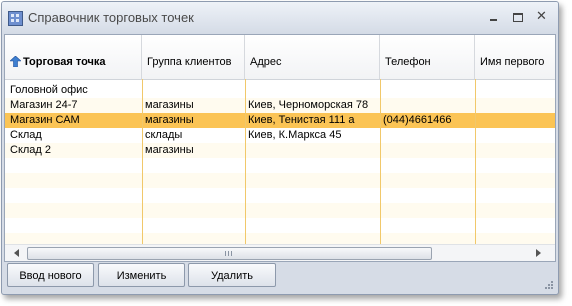 The width and height of the screenshot is (572, 306). Describe the element at coordinates (280, 90) in the screenshot. I see `table-row: Головной офис` at that location.